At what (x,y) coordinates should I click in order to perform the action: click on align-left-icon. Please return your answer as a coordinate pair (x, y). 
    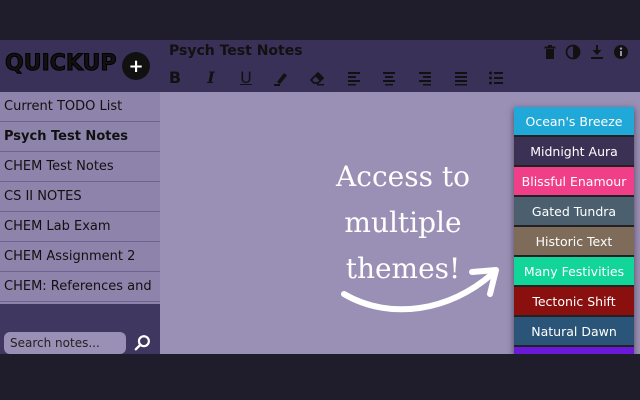
    Looking at the image, I should click on (354, 78).